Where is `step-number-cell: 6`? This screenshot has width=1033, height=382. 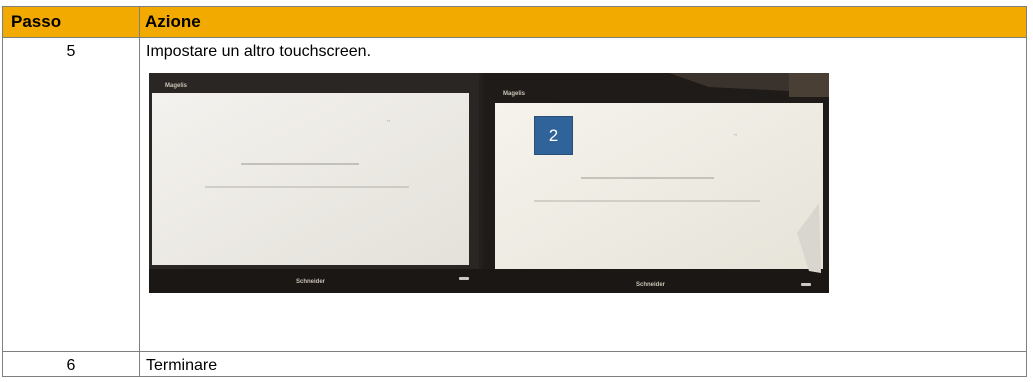 step-number-cell: 6 is located at coordinates (71, 364).